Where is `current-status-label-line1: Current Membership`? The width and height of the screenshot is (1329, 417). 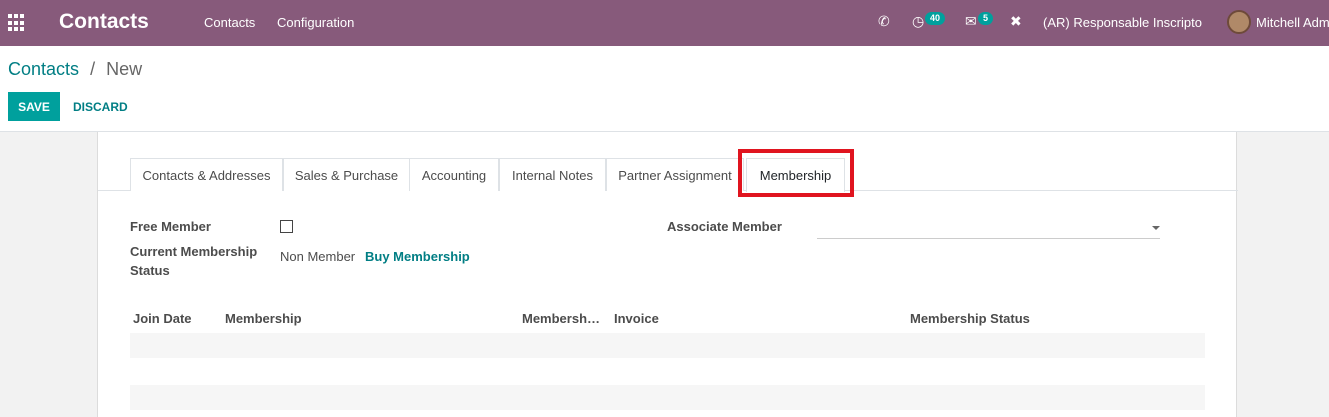 current-status-label-line1: Current Membership is located at coordinates (194, 251).